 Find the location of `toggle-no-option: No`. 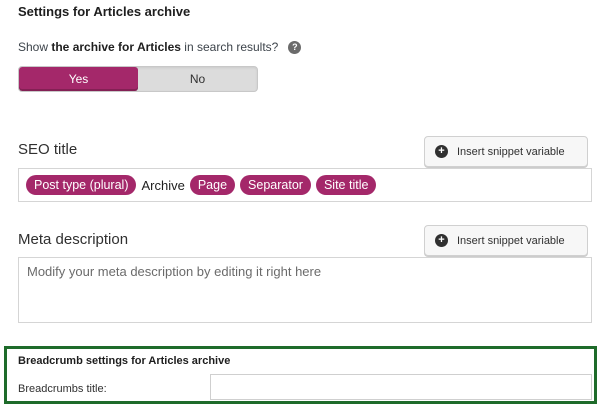

toggle-no-option: No is located at coordinates (197, 79).